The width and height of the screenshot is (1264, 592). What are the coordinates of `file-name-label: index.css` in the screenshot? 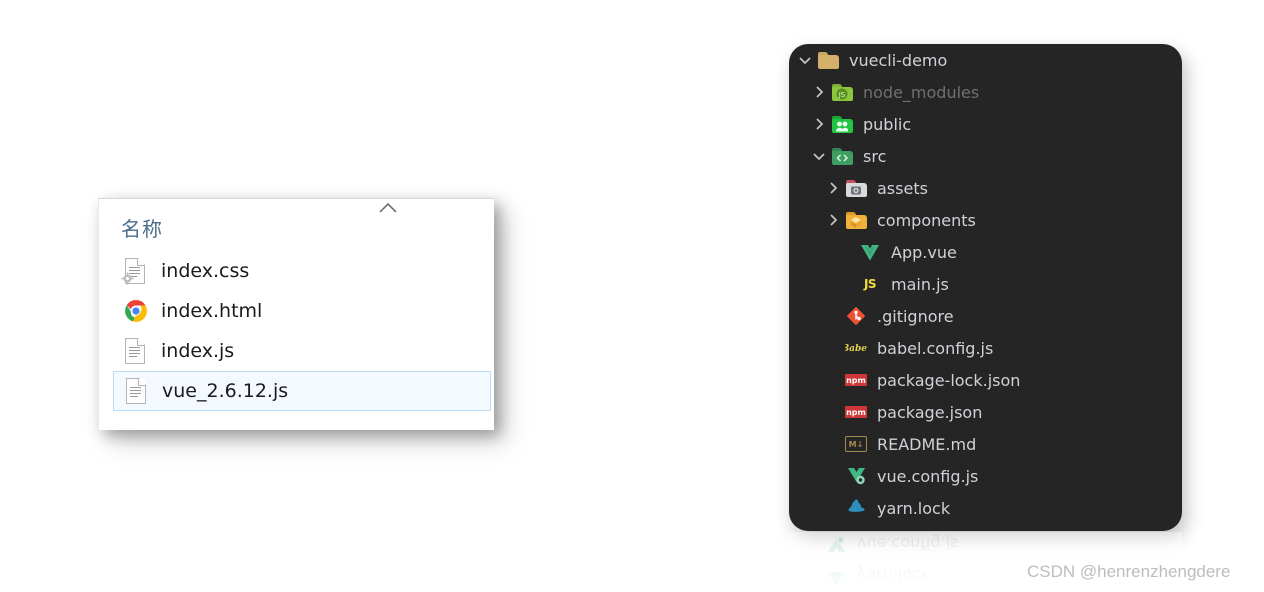 It's located at (205, 271).